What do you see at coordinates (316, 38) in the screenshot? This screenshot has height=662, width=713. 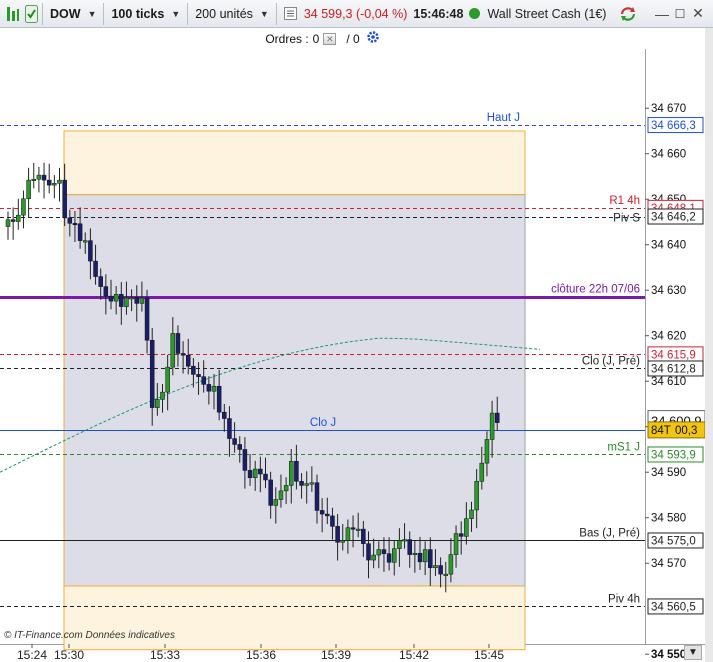 I see `orders-count: 0` at bounding box center [316, 38].